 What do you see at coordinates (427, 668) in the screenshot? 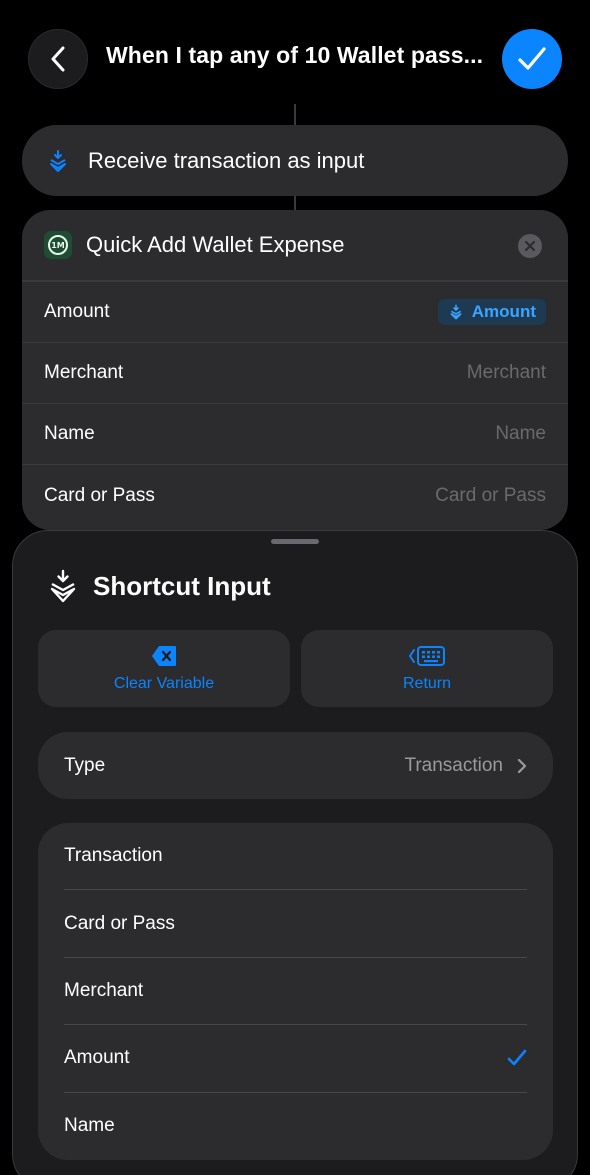
I see `return-button: Return` at bounding box center [427, 668].